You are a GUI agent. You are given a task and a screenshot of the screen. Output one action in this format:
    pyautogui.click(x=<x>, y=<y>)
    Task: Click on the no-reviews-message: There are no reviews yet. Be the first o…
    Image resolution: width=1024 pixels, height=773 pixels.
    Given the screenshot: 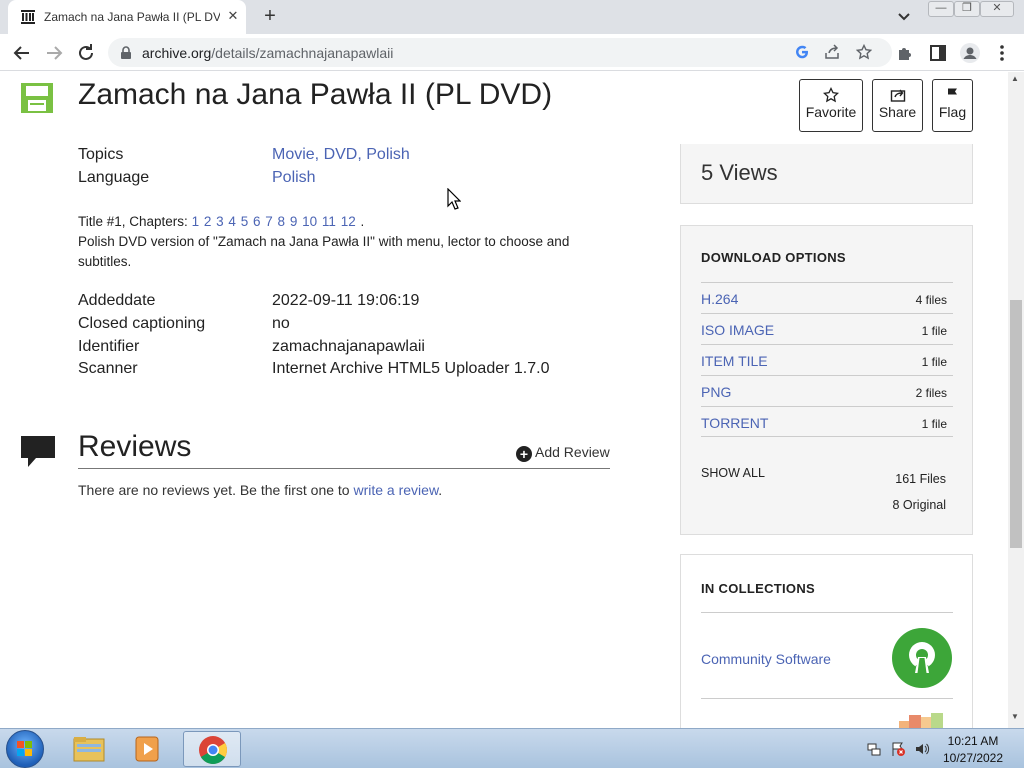 What is the action you would take?
    pyautogui.click(x=214, y=490)
    